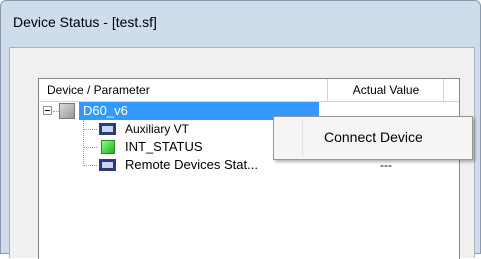 This screenshot has height=259, width=481. I want to click on parameter-label: Auxiliary VT, so click(157, 129).